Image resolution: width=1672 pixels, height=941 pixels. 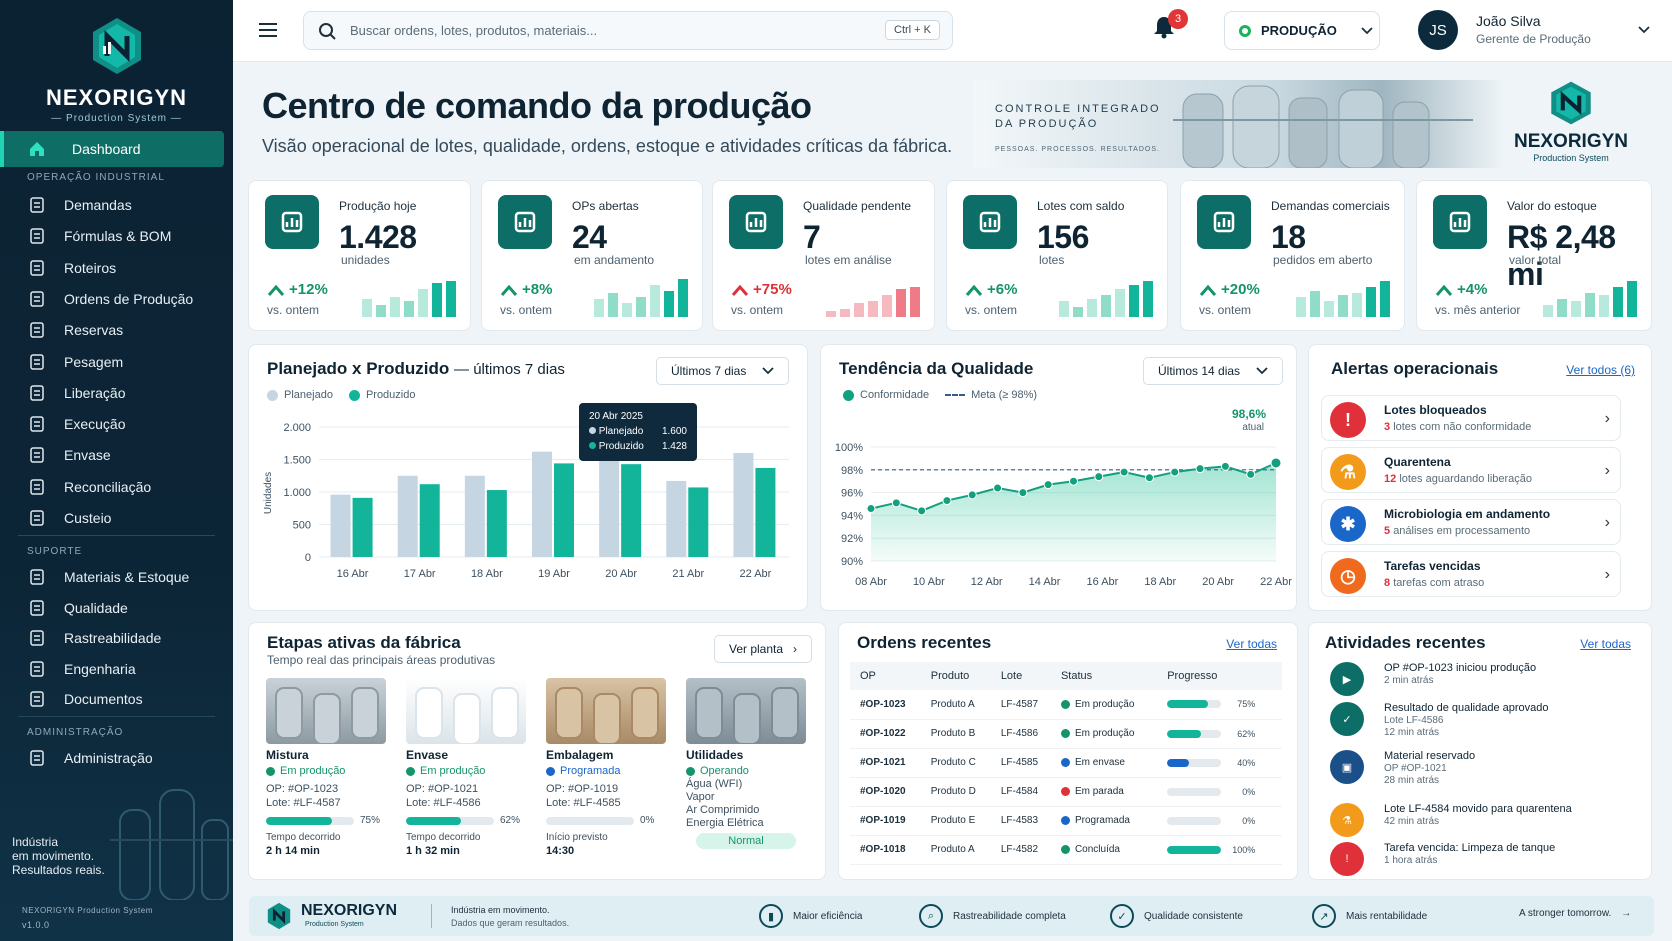 What do you see at coordinates (1066, 763) in the screenshot?
I see `table-row: #OP-1021 Produto C LF-4585 Em envase 40%` at bounding box center [1066, 763].